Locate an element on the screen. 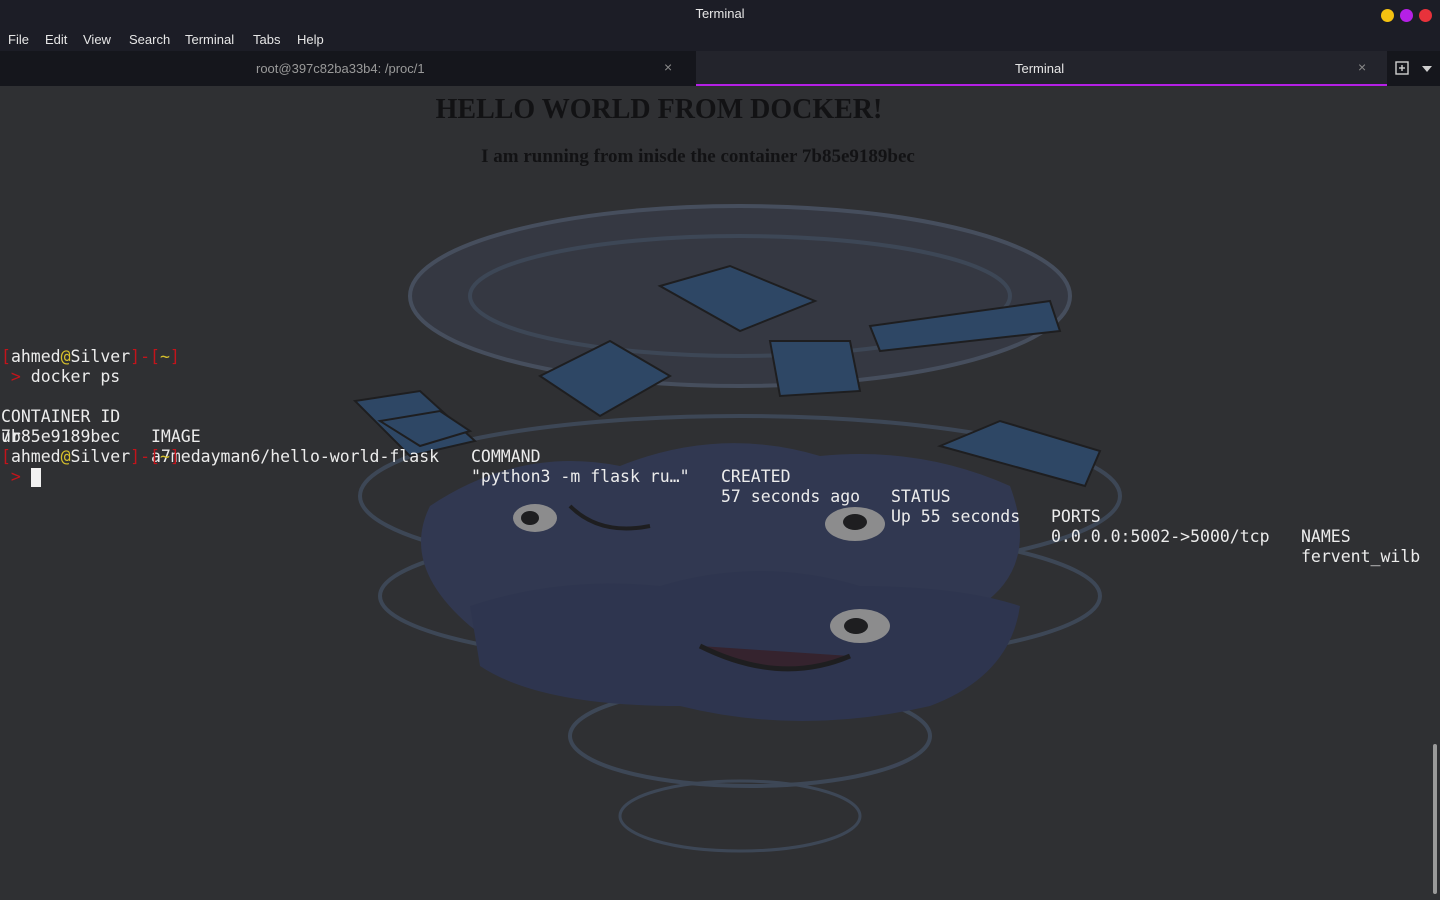 The width and height of the screenshot is (1440, 900). menu-tabs: Tabs is located at coordinates (266, 39).